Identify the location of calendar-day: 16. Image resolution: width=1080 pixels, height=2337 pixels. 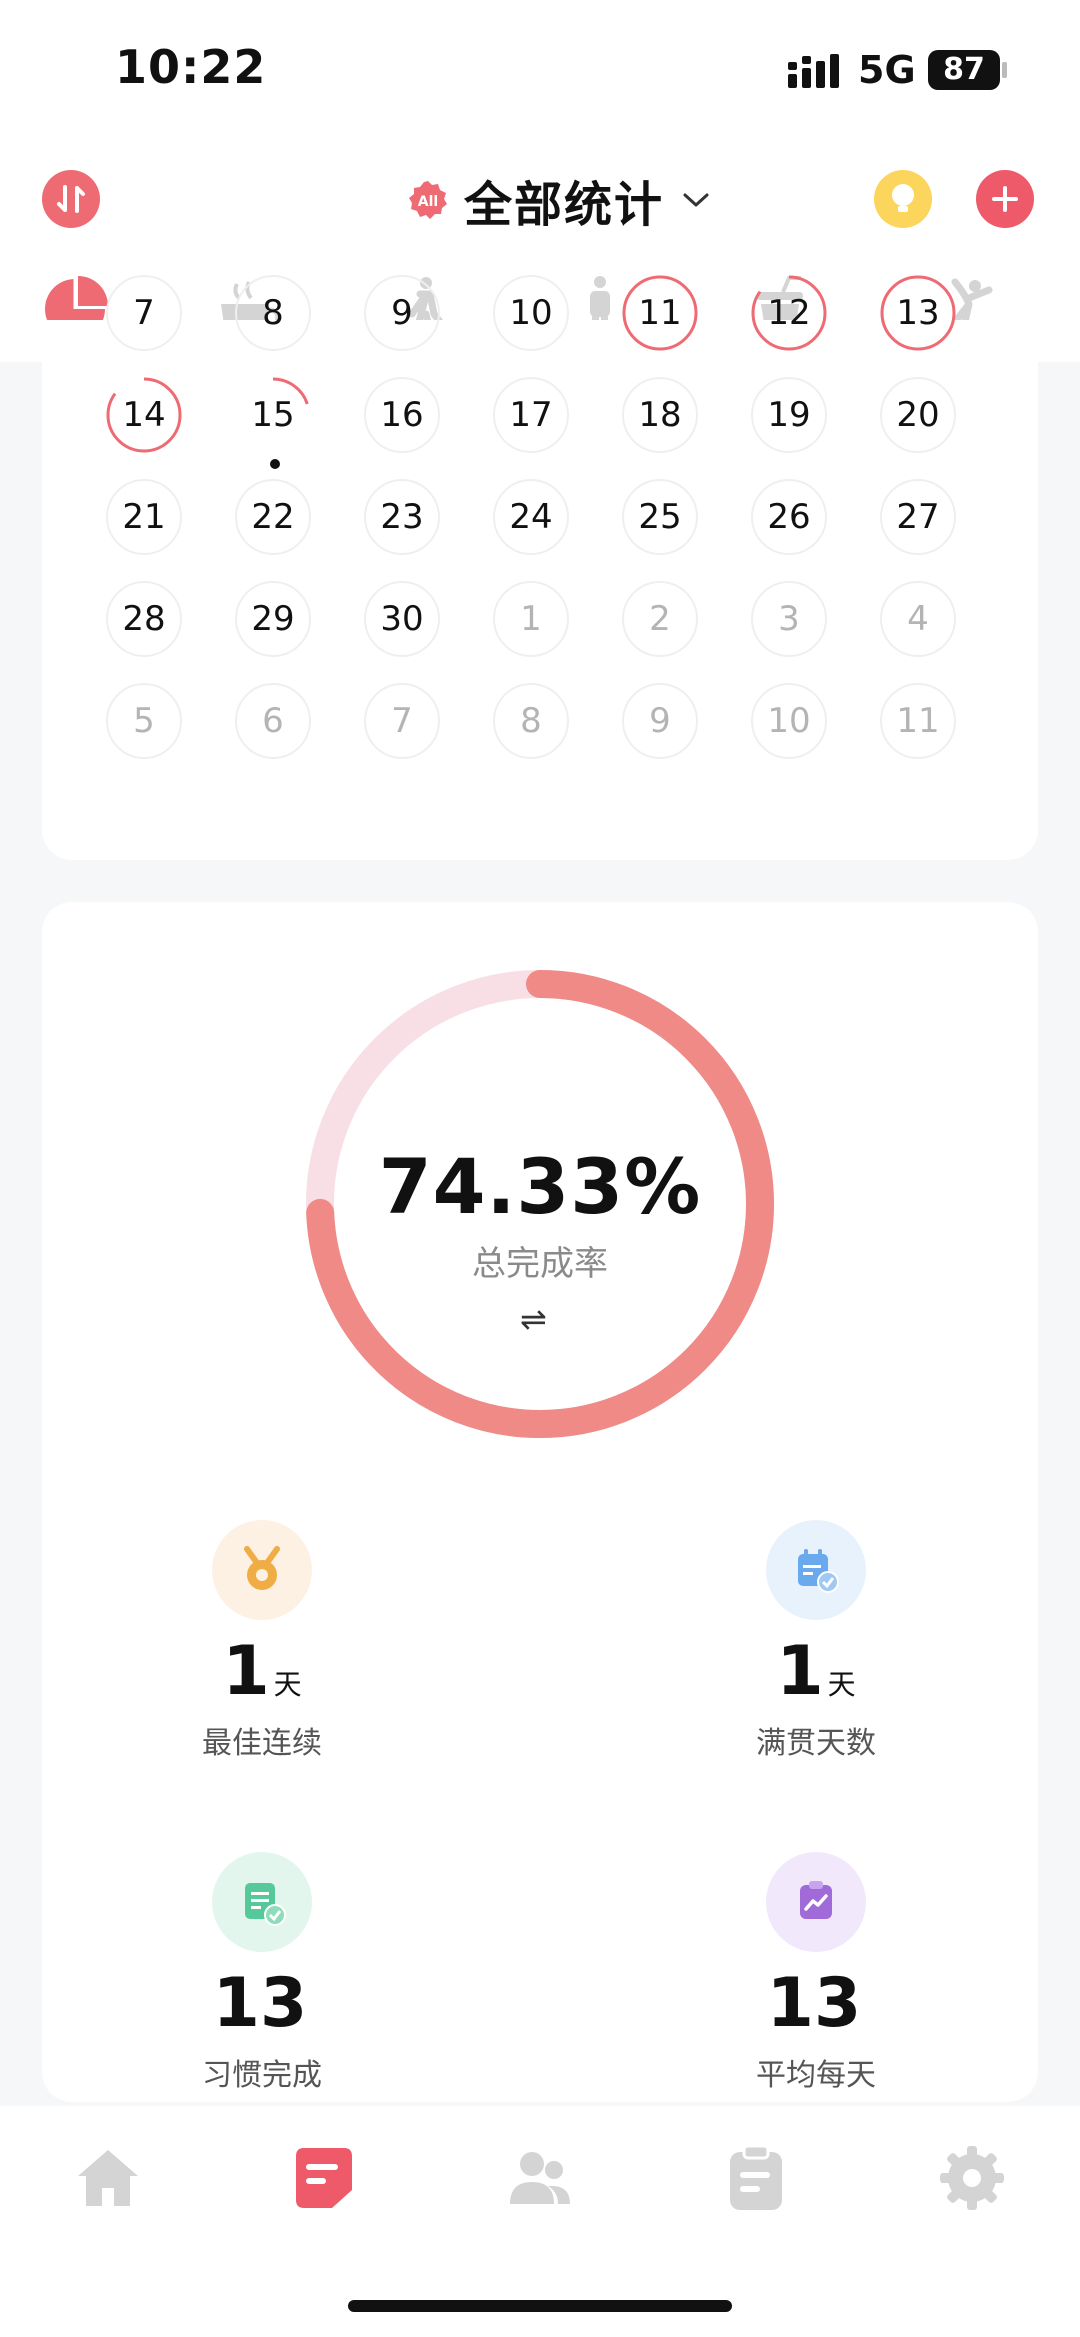
(402, 415).